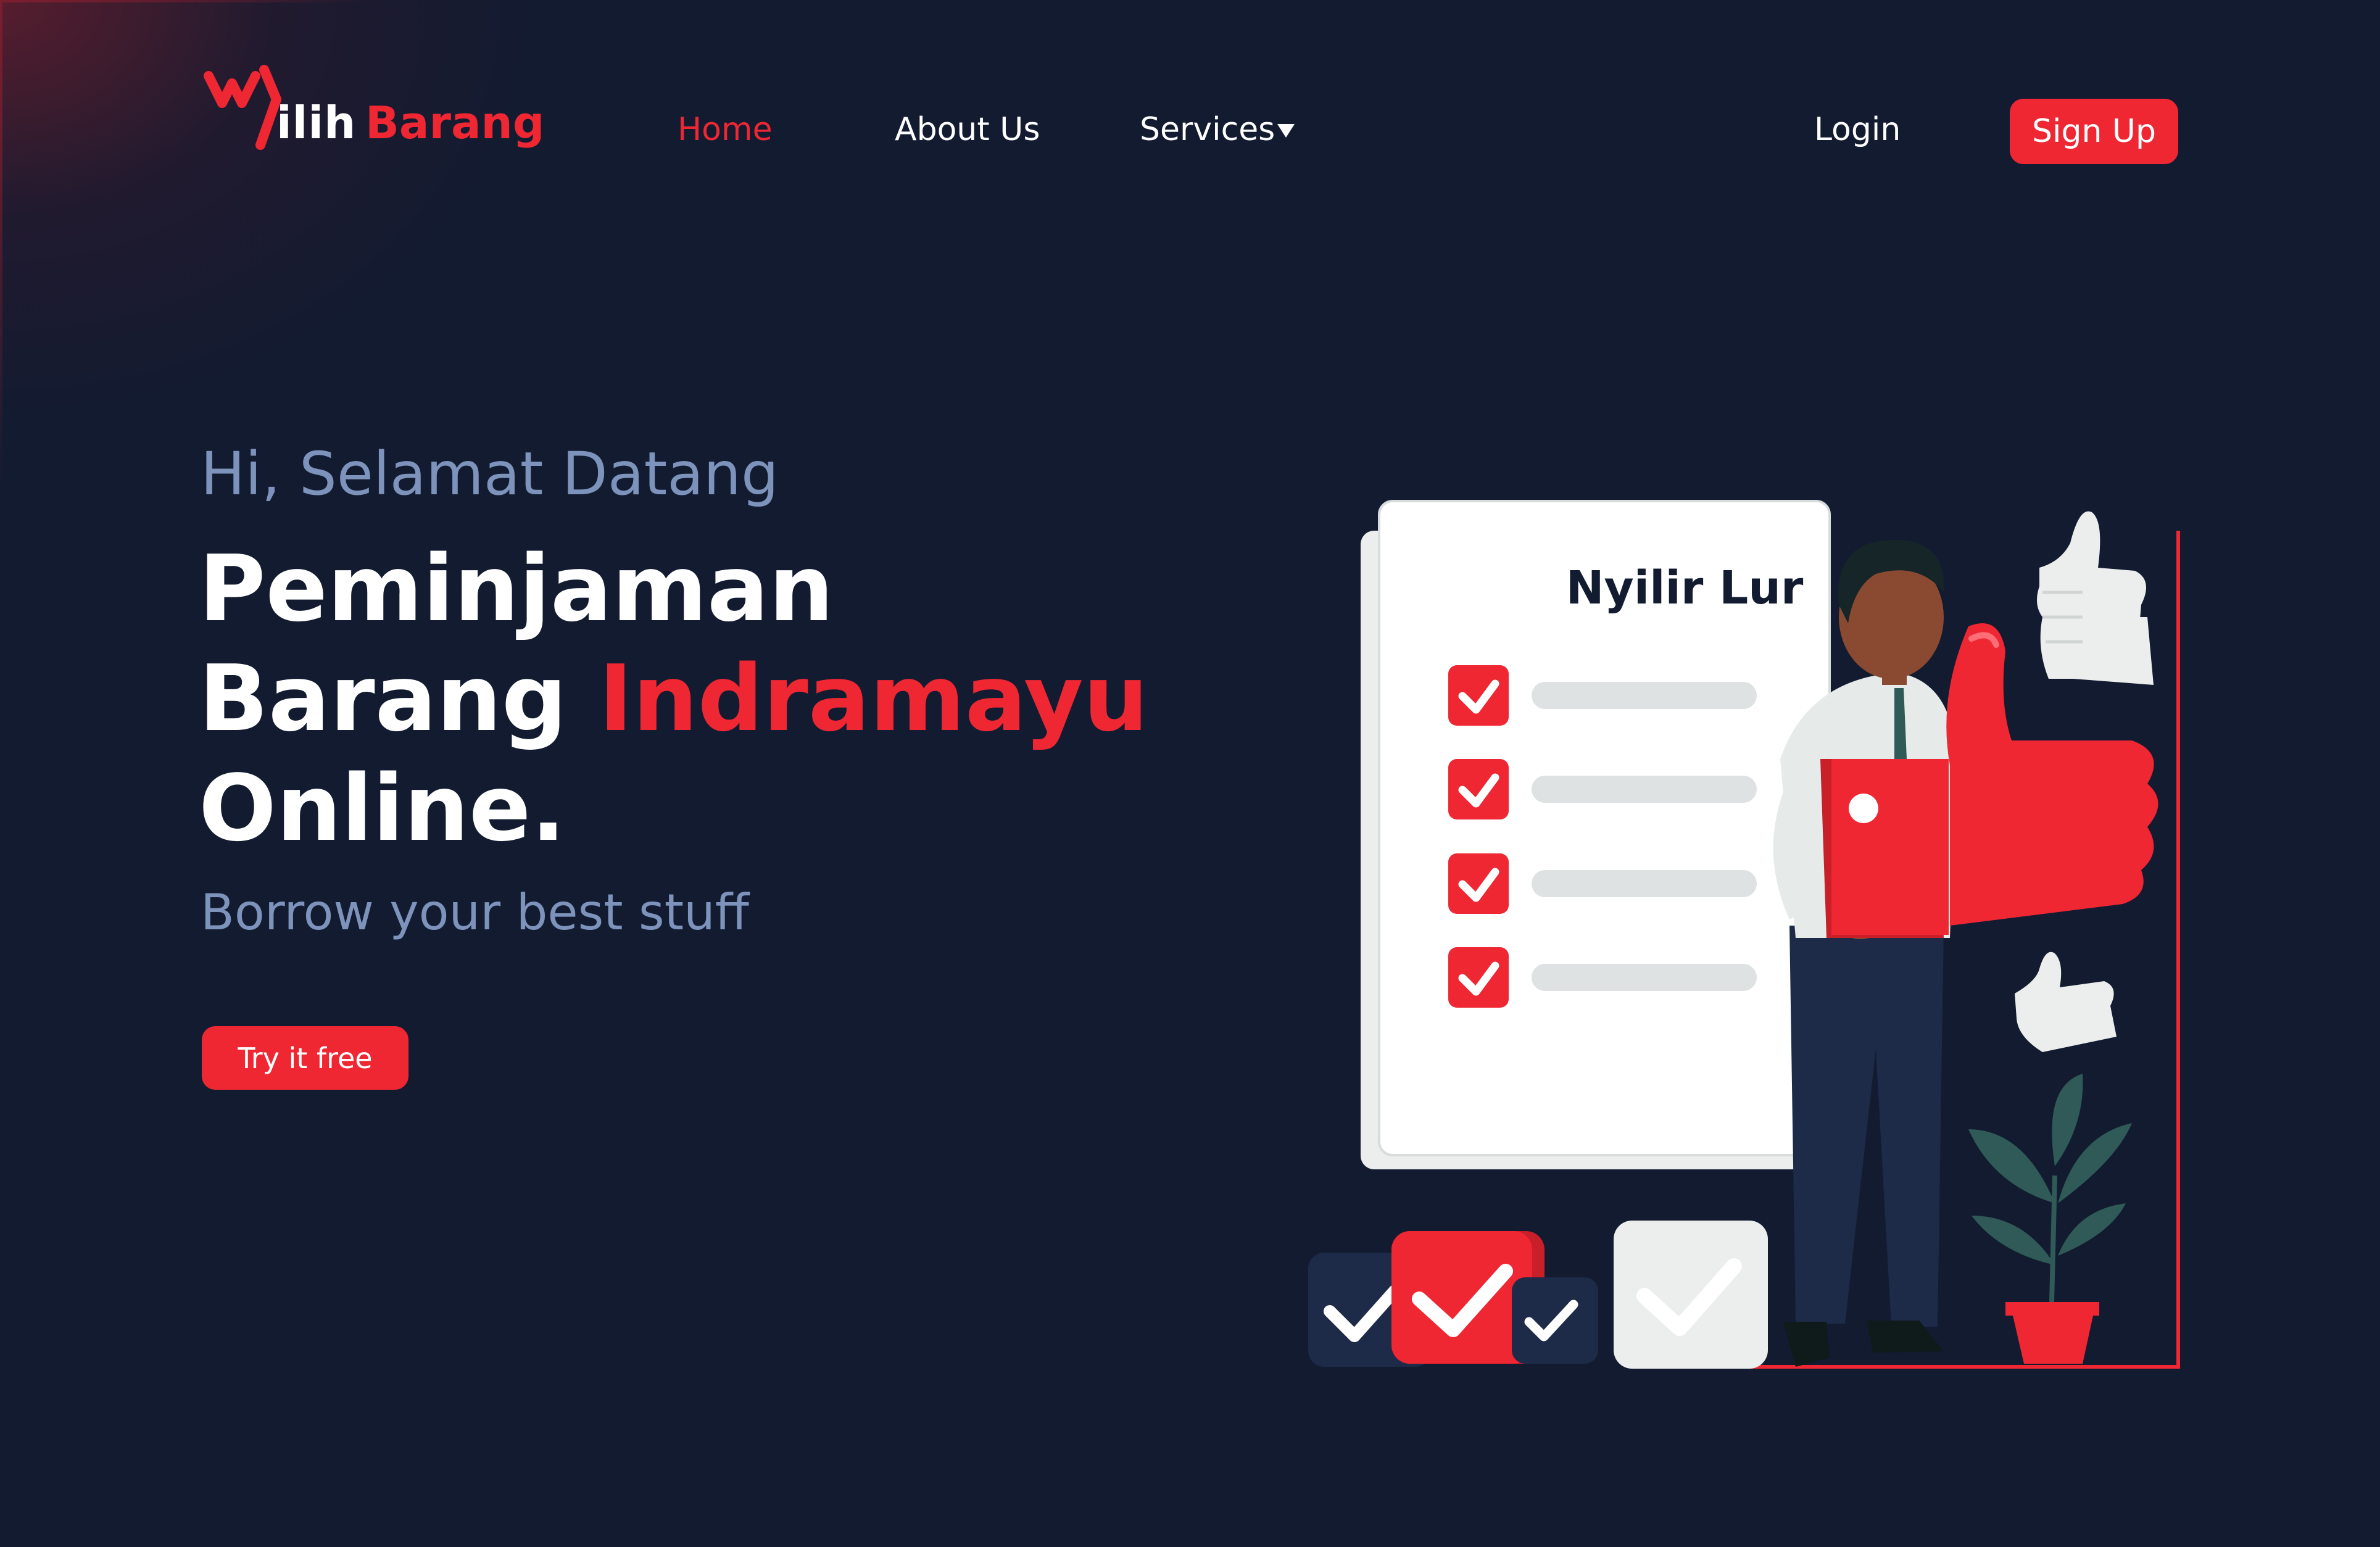  I want to click on nav-services: Services, so click(1217, 129).